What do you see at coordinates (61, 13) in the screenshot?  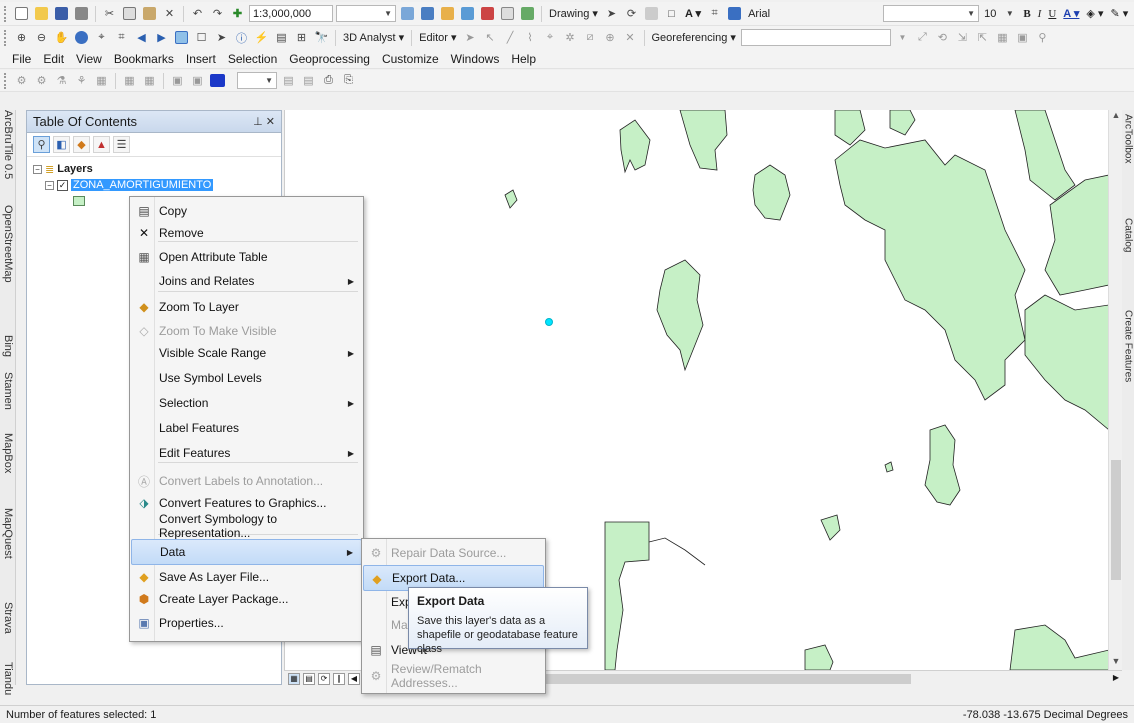 I see `save-icon` at bounding box center [61, 13].